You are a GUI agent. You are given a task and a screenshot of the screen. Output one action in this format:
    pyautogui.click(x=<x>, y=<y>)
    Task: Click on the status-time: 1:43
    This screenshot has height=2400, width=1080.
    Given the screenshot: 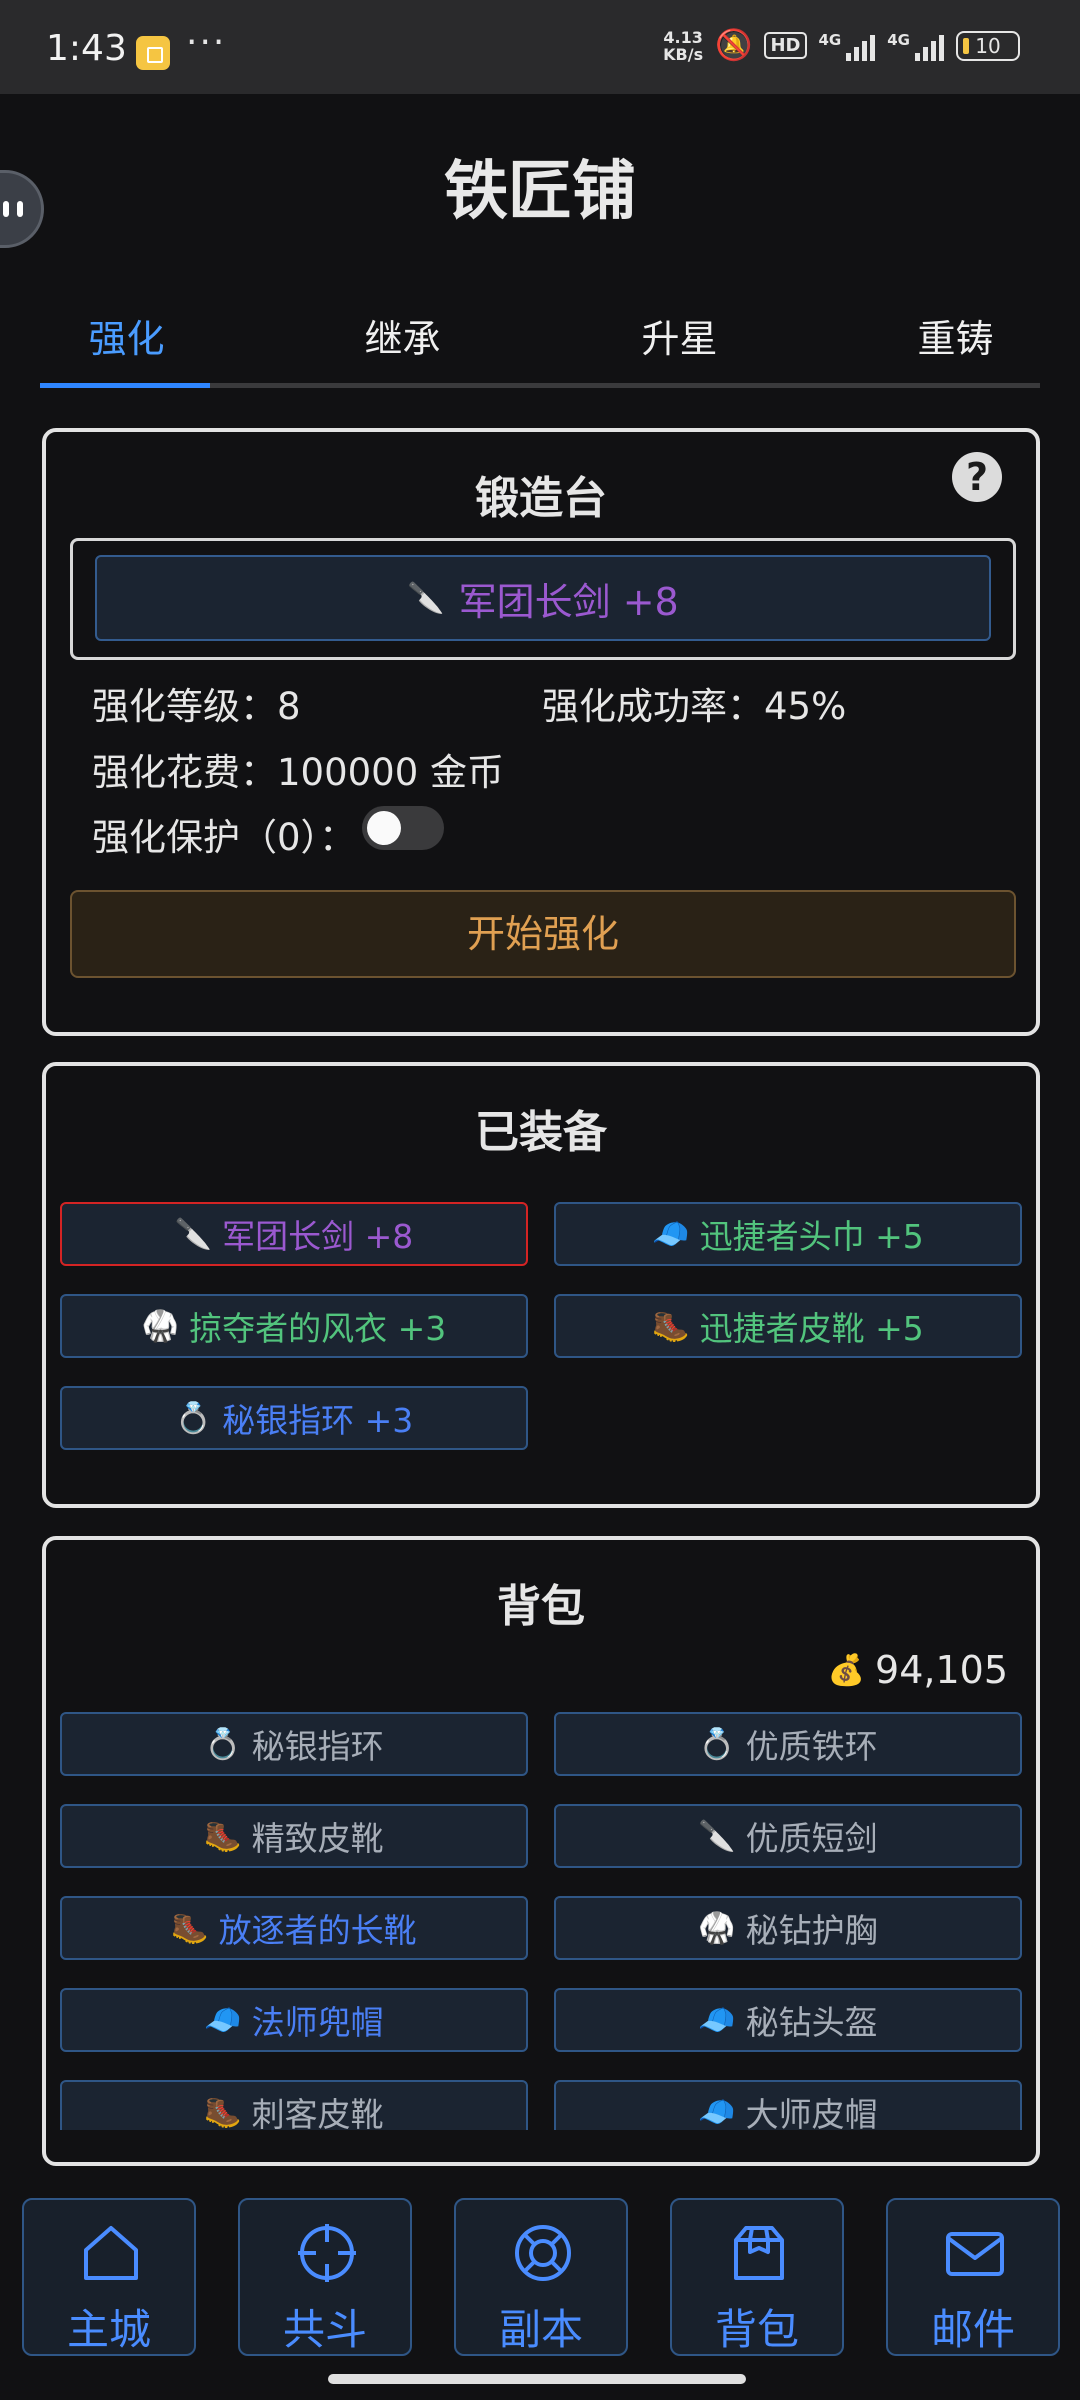 What is the action you would take?
    pyautogui.click(x=86, y=48)
    